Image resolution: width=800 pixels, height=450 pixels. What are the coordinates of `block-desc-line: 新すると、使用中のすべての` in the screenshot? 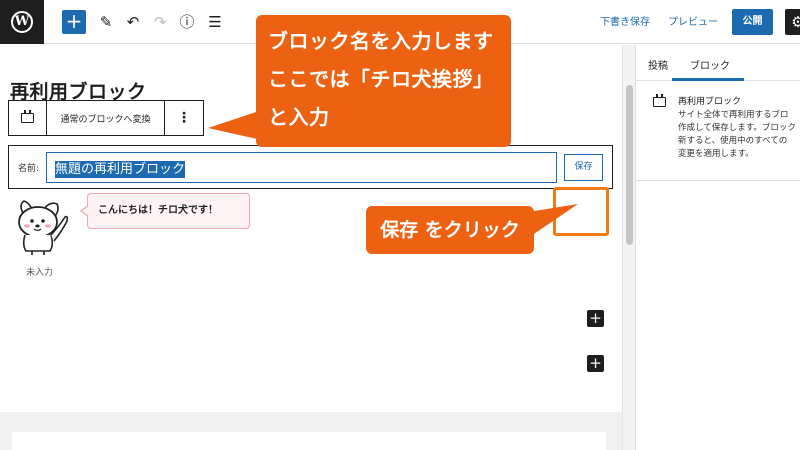 It's located at (733, 141).